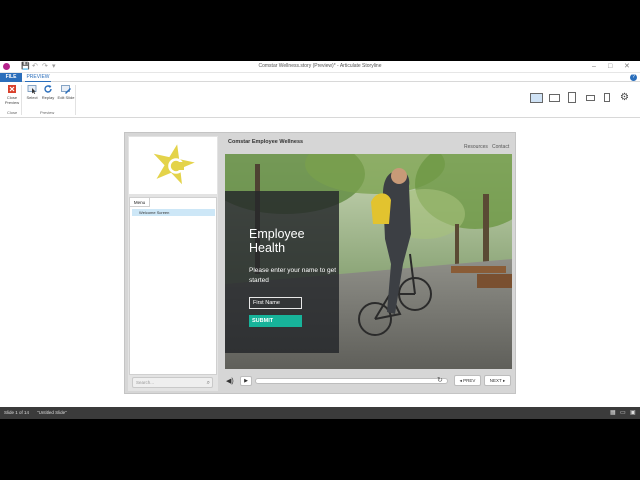  Describe the element at coordinates (476, 147) in the screenshot. I see `resources-link: Resources` at that location.